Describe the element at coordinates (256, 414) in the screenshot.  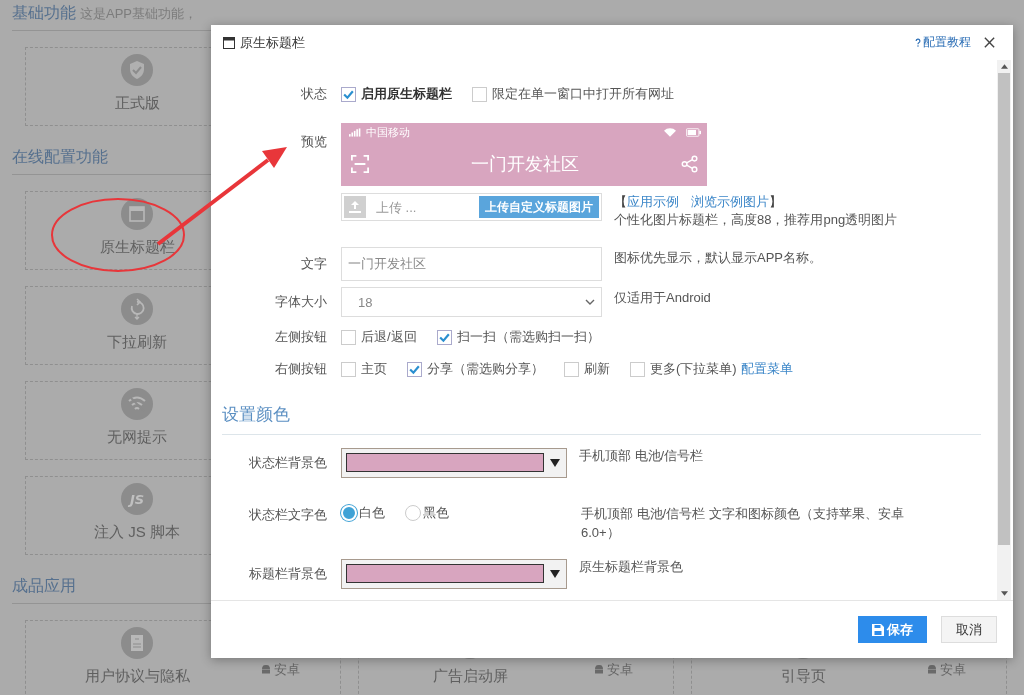
I see `section-heading: 设置颜色` at that location.